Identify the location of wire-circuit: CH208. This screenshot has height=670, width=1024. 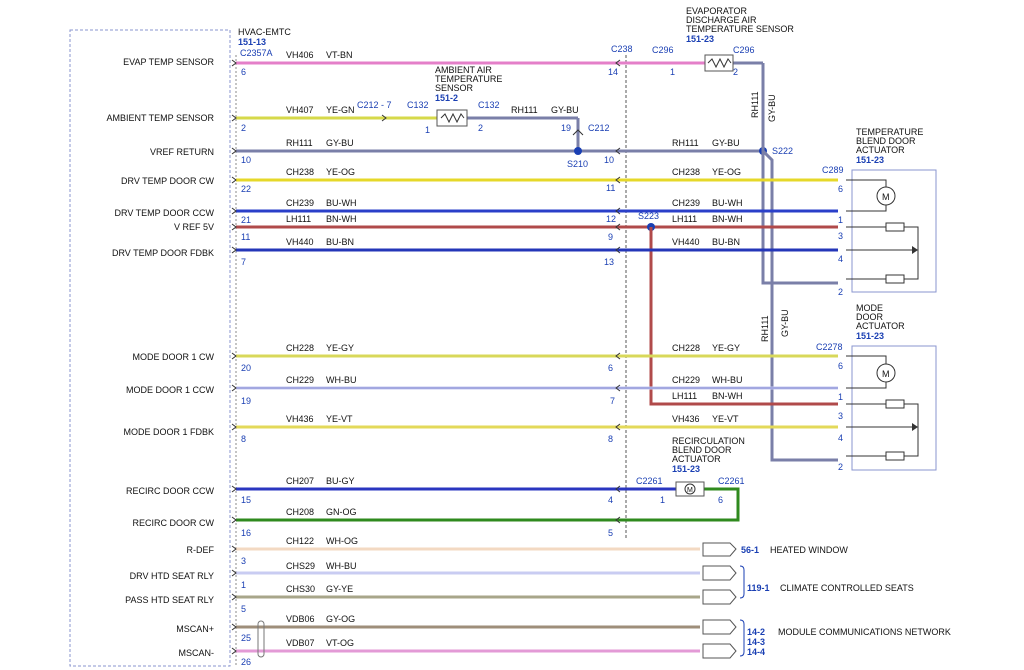
(300, 512).